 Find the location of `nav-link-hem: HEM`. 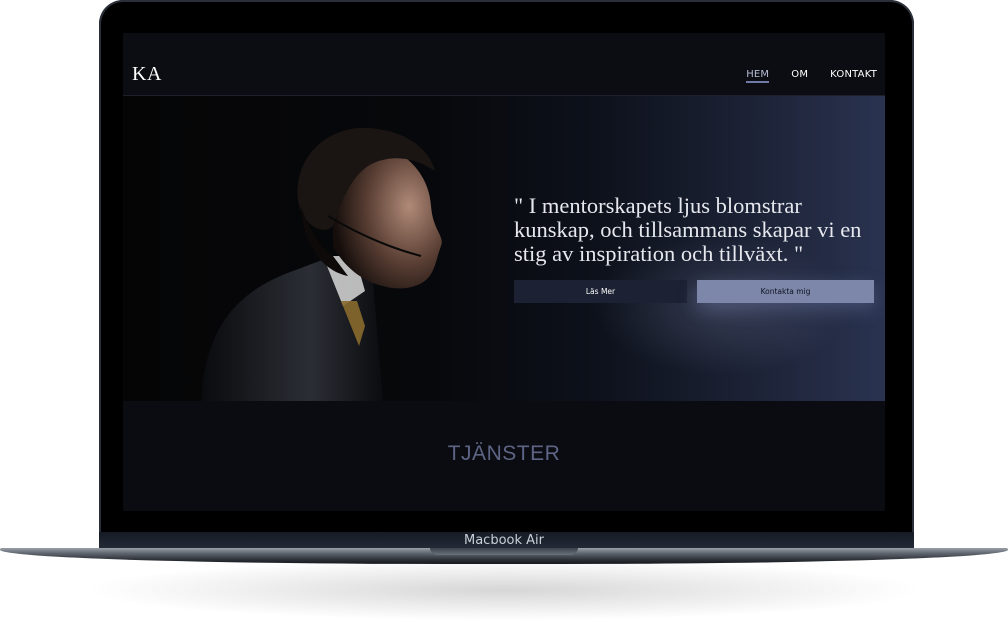

nav-link-hem: HEM is located at coordinates (758, 76).